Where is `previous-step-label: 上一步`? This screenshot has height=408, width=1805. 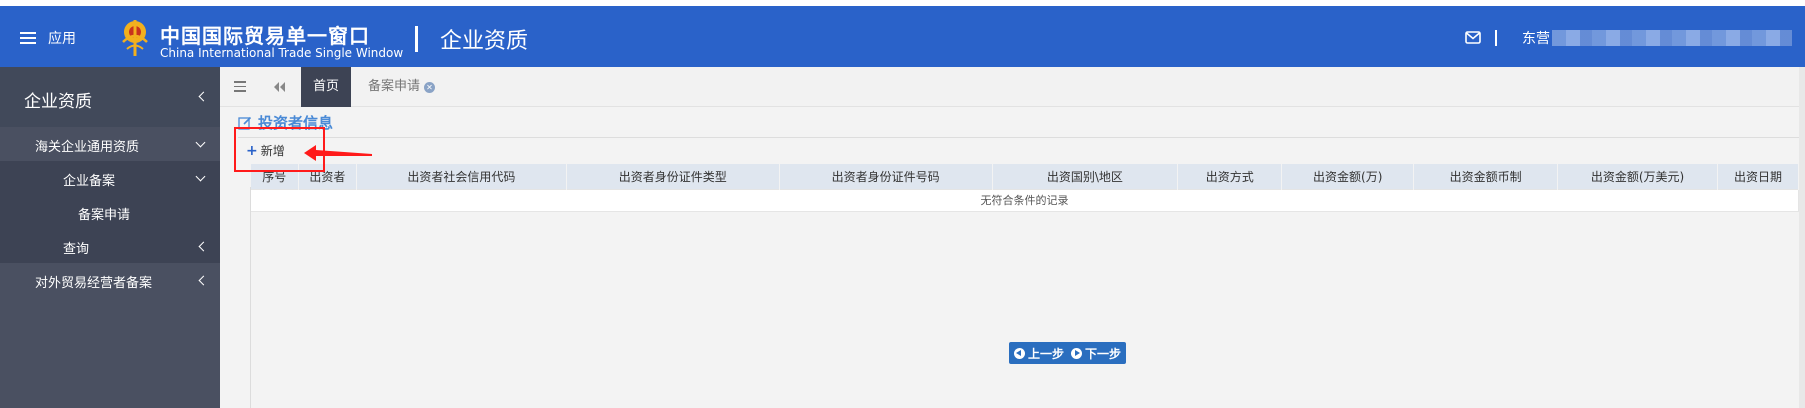 previous-step-label: 上一步 is located at coordinates (1046, 353).